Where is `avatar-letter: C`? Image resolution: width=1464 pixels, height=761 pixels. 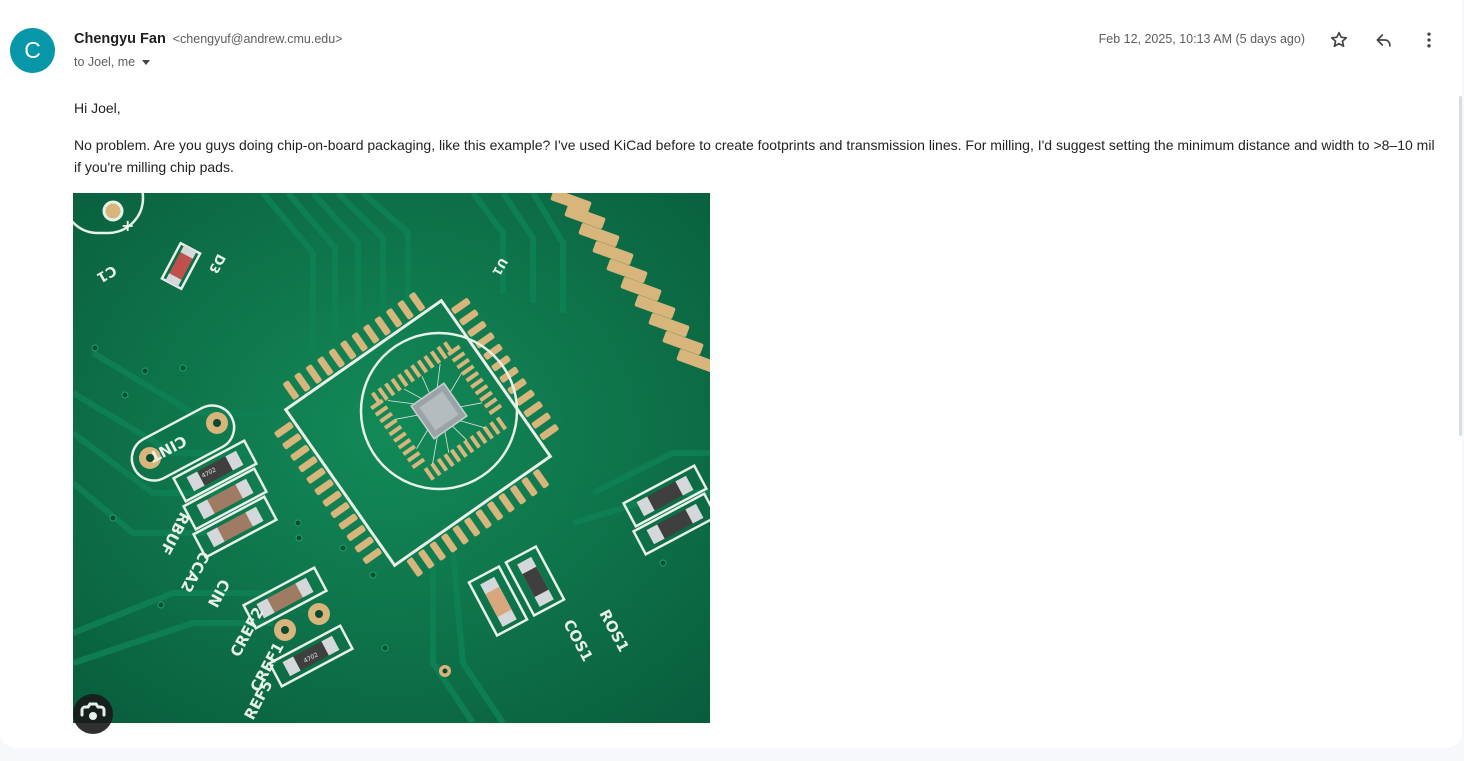 avatar-letter: C is located at coordinates (32, 50).